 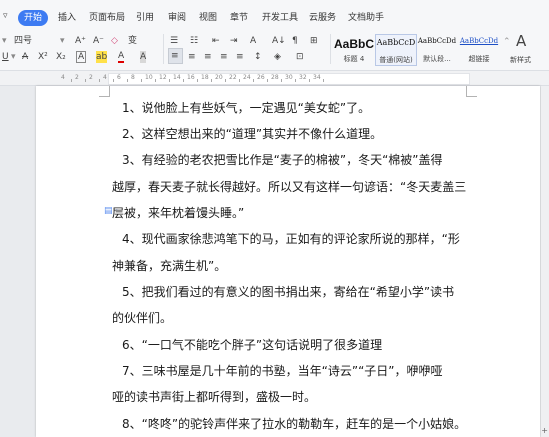 I want to click on font-color-button: A, so click(x=121, y=57).